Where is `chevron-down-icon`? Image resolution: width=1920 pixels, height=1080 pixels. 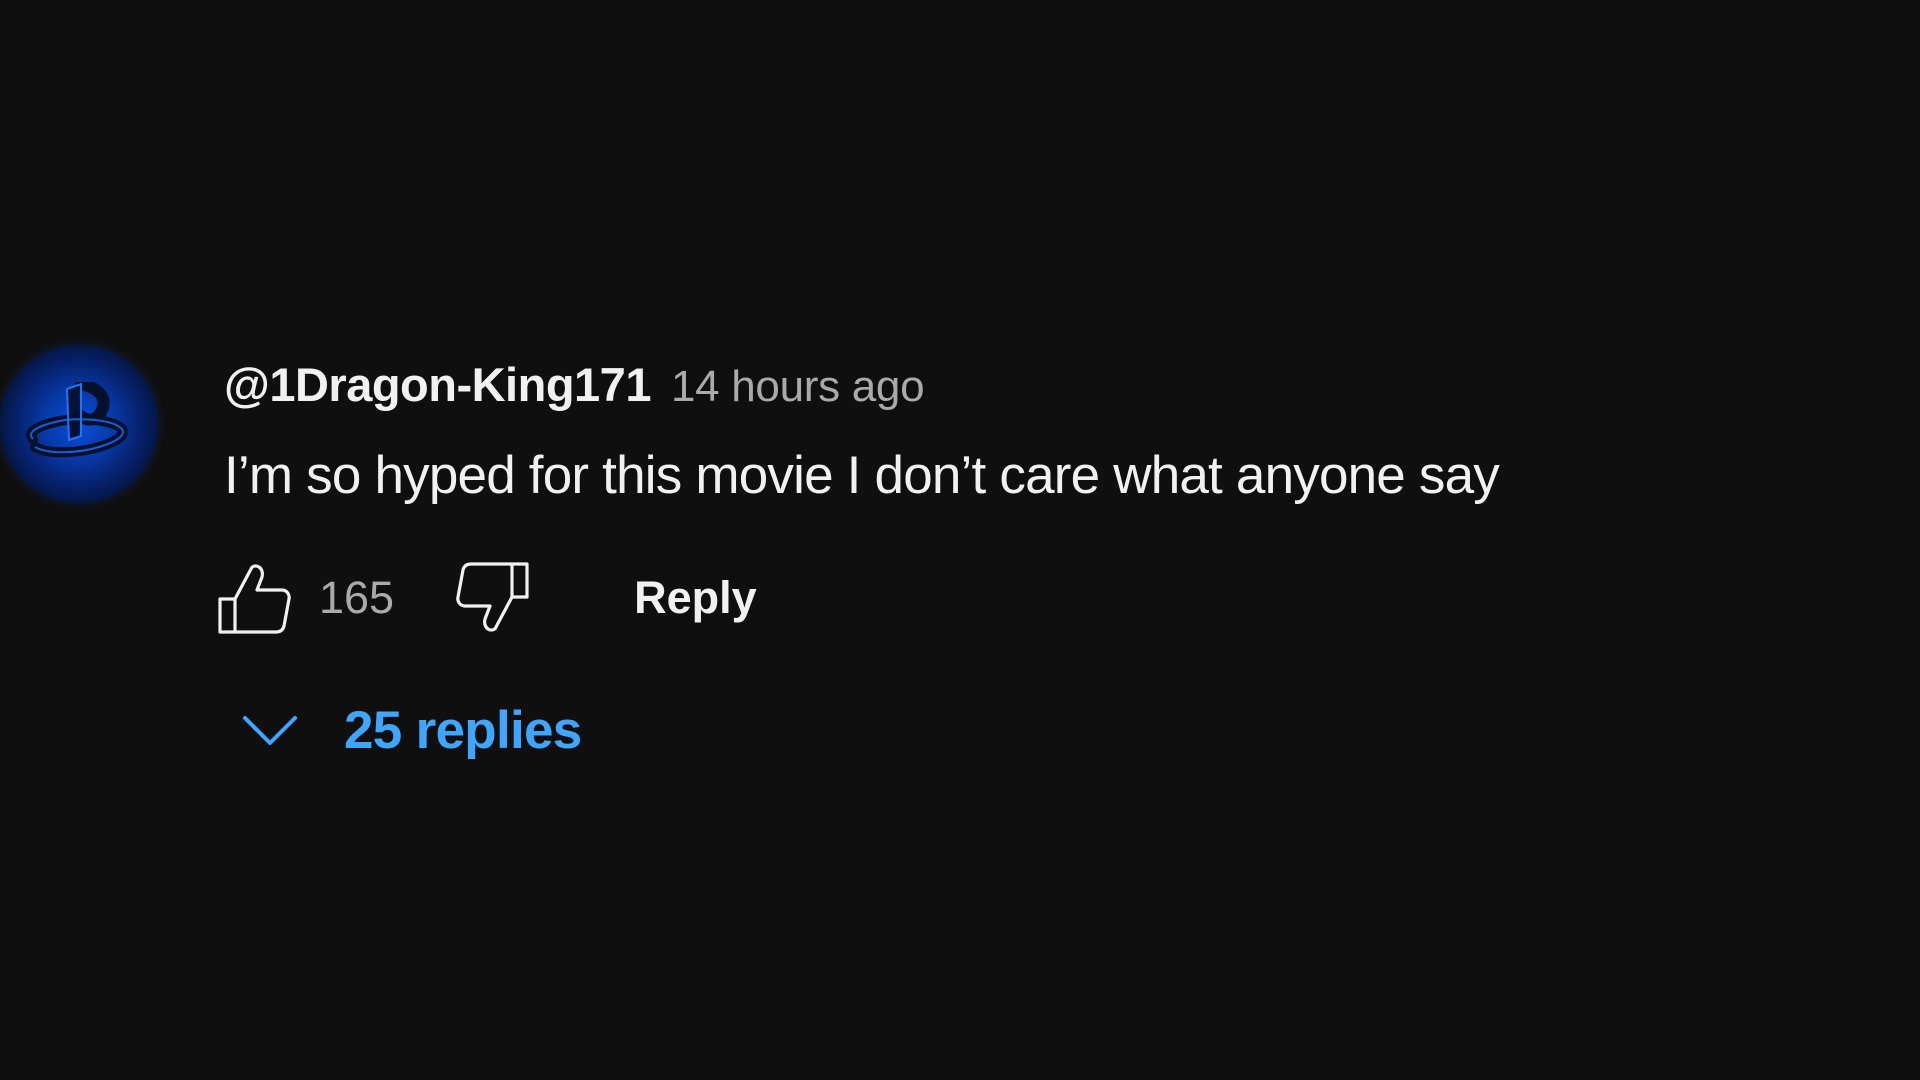
chevron-down-icon is located at coordinates (270, 730).